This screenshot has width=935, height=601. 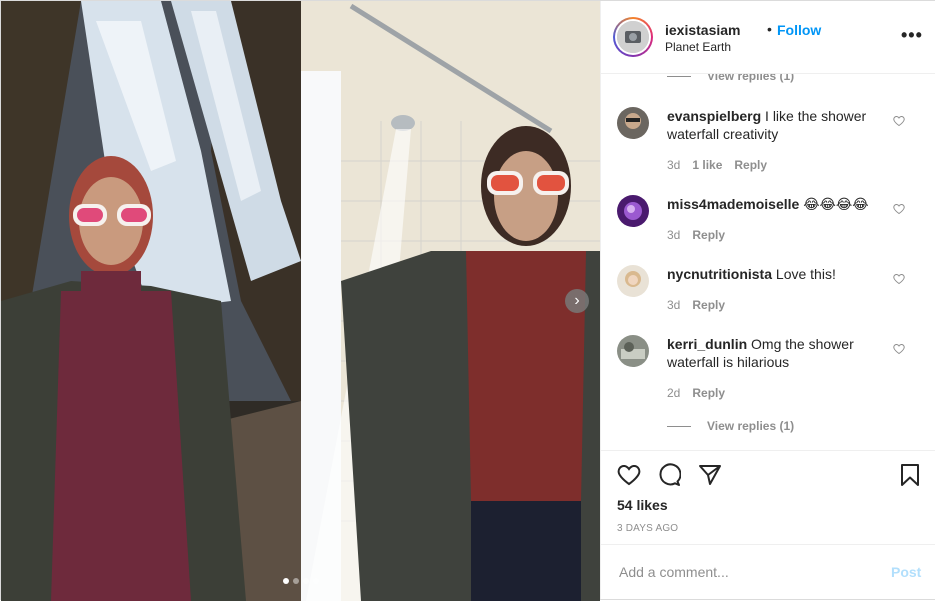 What do you see at coordinates (707, 165) in the screenshot?
I see `comment-likes: 1 like` at bounding box center [707, 165].